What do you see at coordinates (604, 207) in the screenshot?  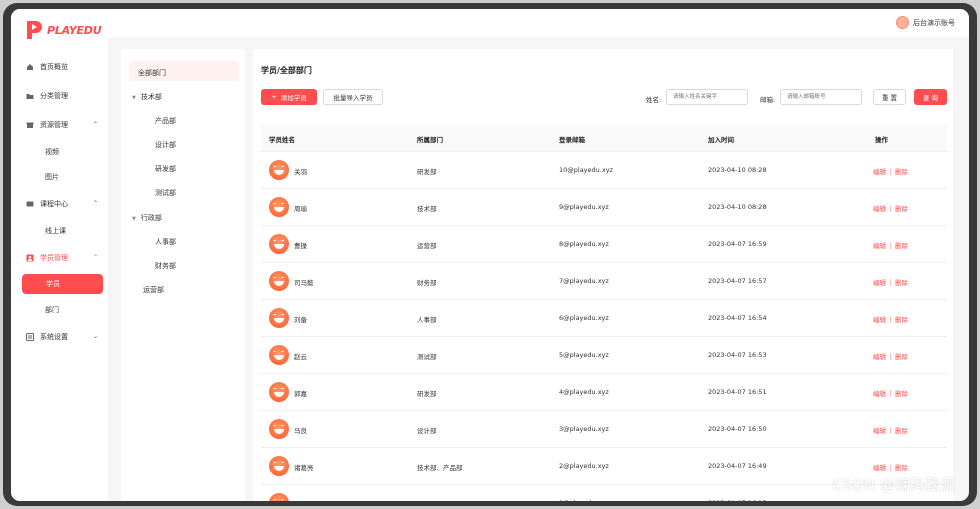 I see `table-row: 周瑜 技术部 9@playedu.xyz 2023-04-10 08:28 编辑 删除` at bounding box center [604, 207].